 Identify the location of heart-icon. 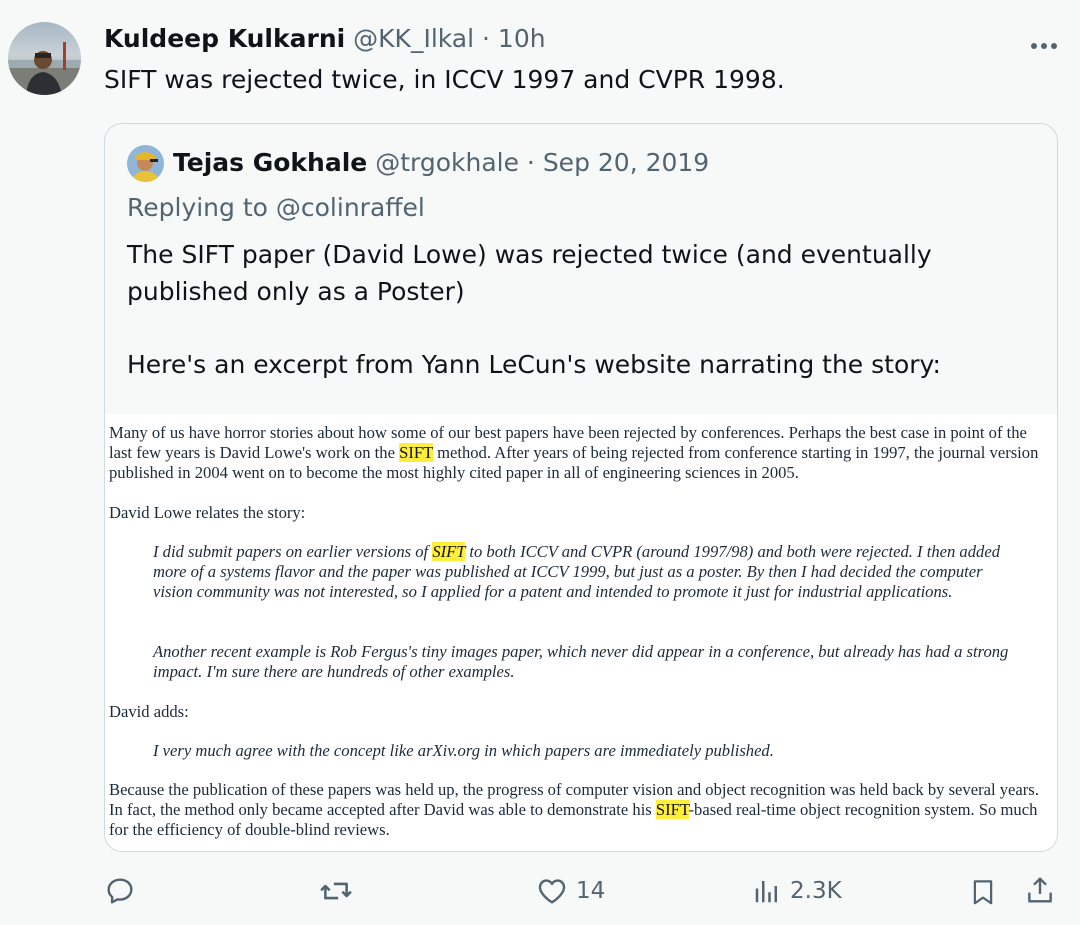
(552, 891).